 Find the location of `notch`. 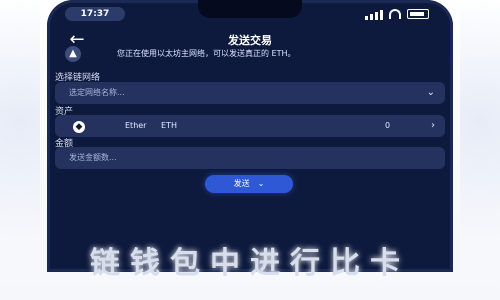

notch is located at coordinates (250, 9).